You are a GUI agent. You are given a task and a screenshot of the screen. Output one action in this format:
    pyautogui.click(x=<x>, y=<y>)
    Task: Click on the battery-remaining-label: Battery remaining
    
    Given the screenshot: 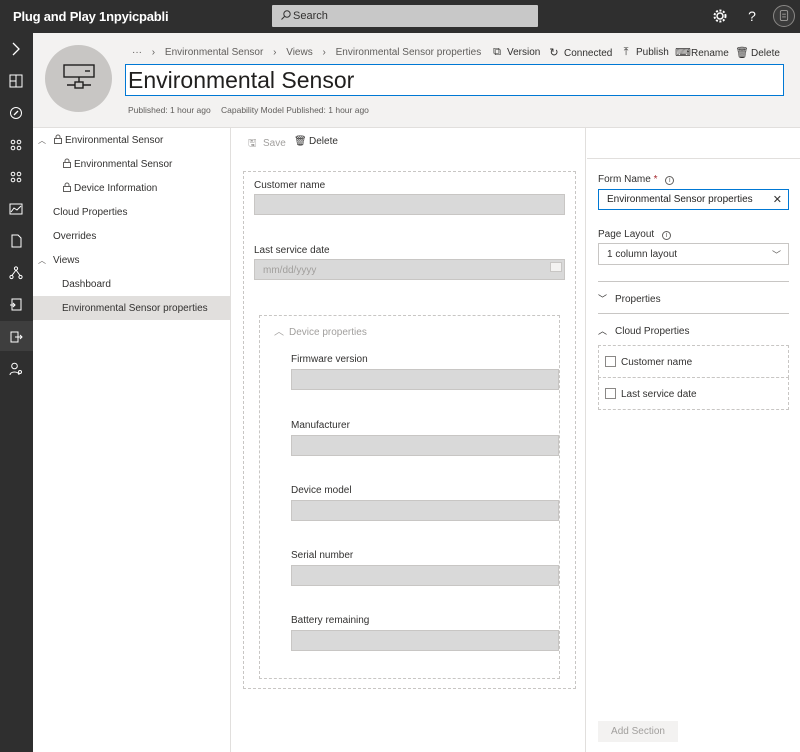 What is the action you would take?
    pyautogui.click(x=330, y=620)
    